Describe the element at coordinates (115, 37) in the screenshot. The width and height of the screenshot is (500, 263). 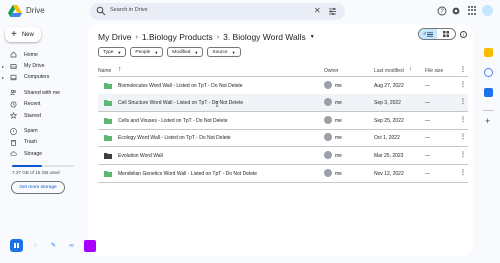
I see `breadcrumb-my-drive: My Drive` at that location.